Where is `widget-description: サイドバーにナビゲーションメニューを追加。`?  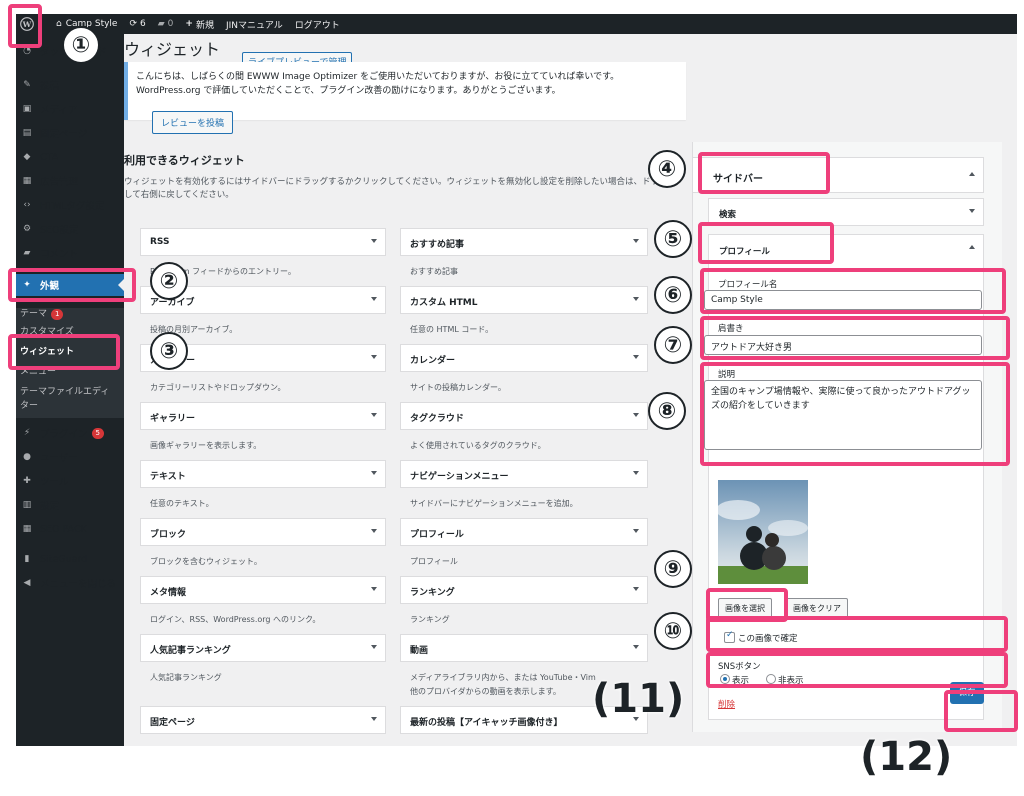 widget-description: サイドバーにナビゲーションメニューを追加。 is located at coordinates (494, 503).